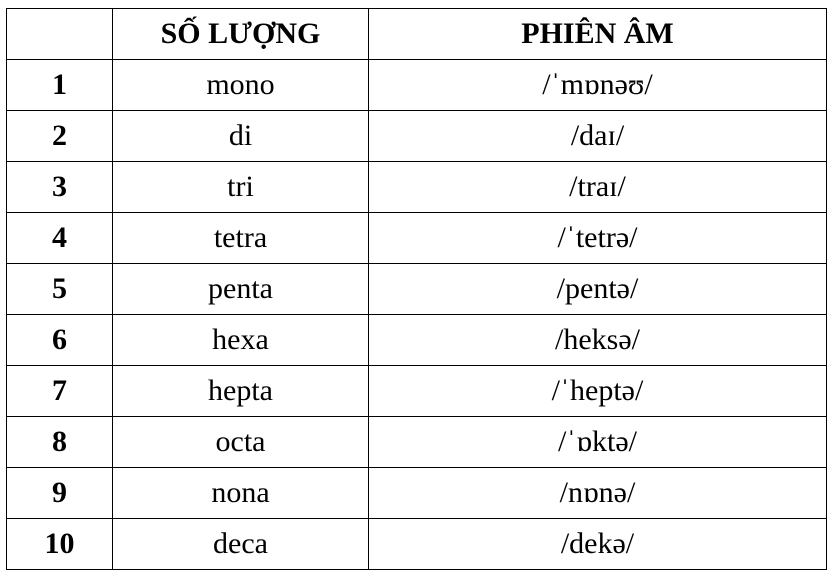 The image size is (829, 580). Describe the element at coordinates (240, 289) in the screenshot. I see `row-prefix-cell: penta` at that location.